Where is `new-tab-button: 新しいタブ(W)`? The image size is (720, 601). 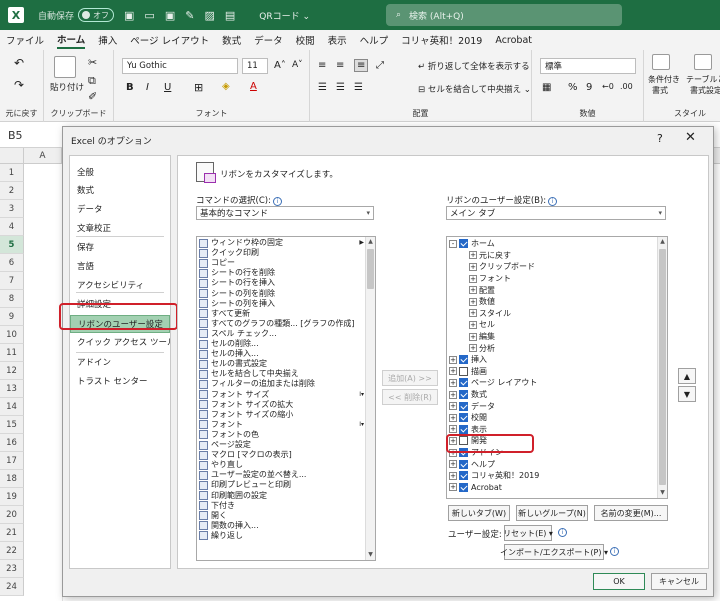 new-tab-button: 新しいタブ(W) is located at coordinates (479, 513).